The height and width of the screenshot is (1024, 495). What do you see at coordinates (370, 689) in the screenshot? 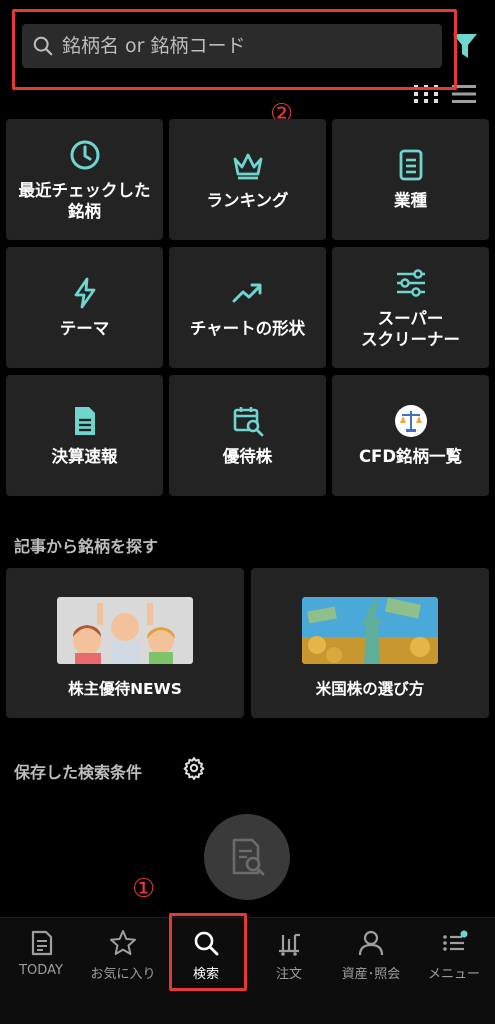
I see `article-label: 米国株の選び方` at bounding box center [370, 689].